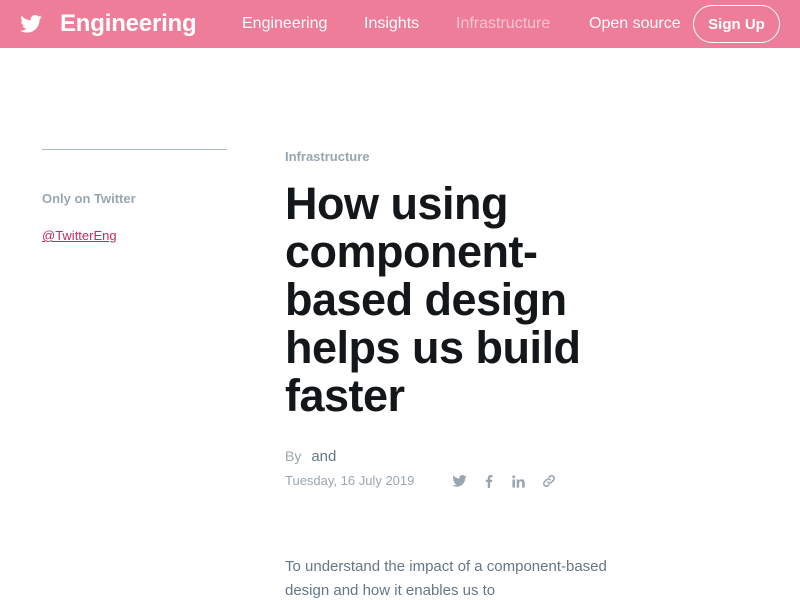 Image resolution: width=800 pixels, height=600 pixels. What do you see at coordinates (284, 24) in the screenshot?
I see `nav-engineering: Engineering` at bounding box center [284, 24].